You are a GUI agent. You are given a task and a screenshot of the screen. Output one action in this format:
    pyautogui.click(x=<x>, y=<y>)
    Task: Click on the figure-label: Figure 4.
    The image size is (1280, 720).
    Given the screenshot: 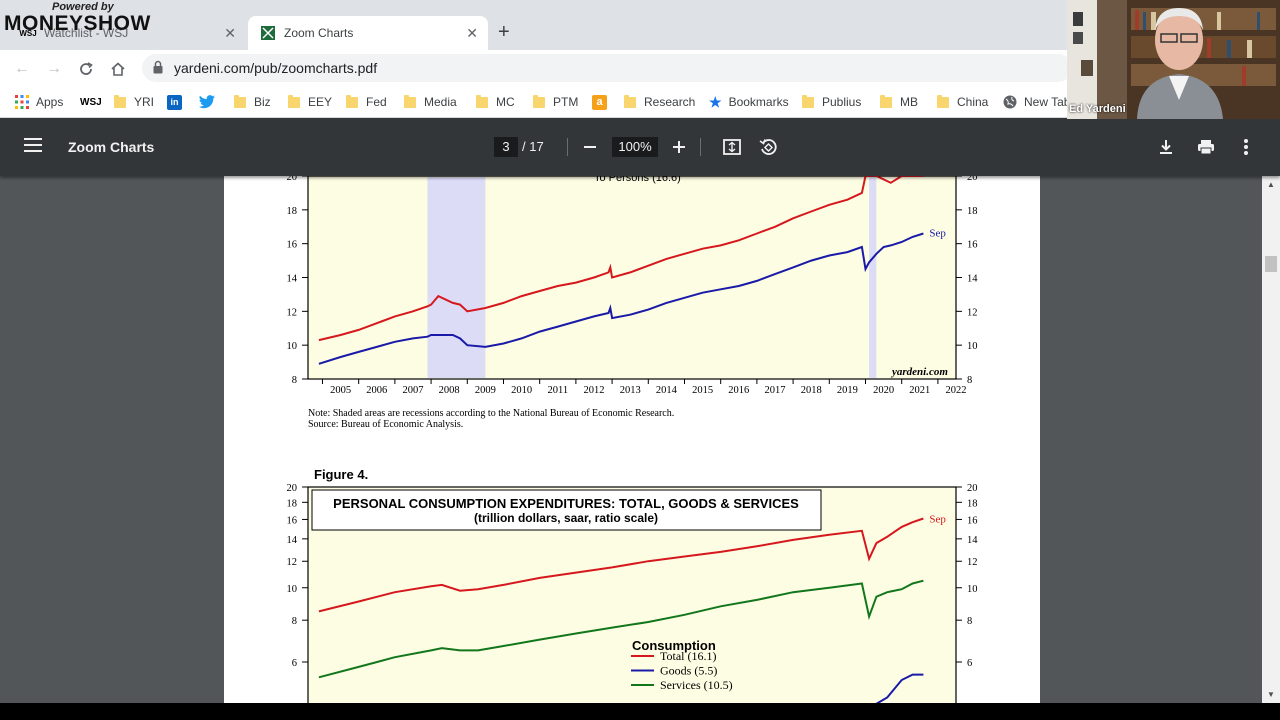 What is the action you would take?
    pyautogui.click(x=341, y=474)
    